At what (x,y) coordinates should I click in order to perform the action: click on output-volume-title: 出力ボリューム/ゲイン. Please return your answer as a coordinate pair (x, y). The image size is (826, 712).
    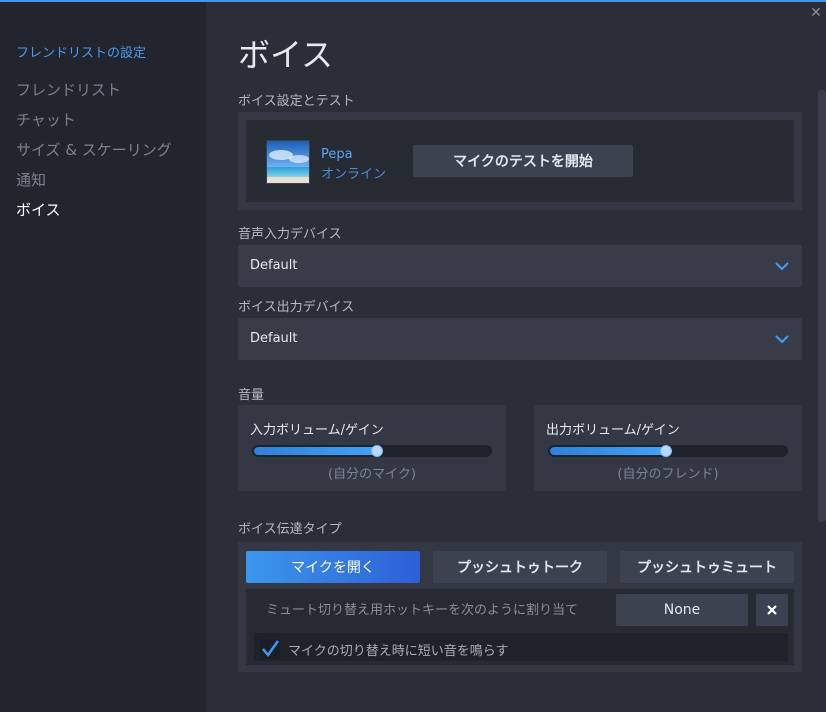
    Looking at the image, I should click on (613, 430).